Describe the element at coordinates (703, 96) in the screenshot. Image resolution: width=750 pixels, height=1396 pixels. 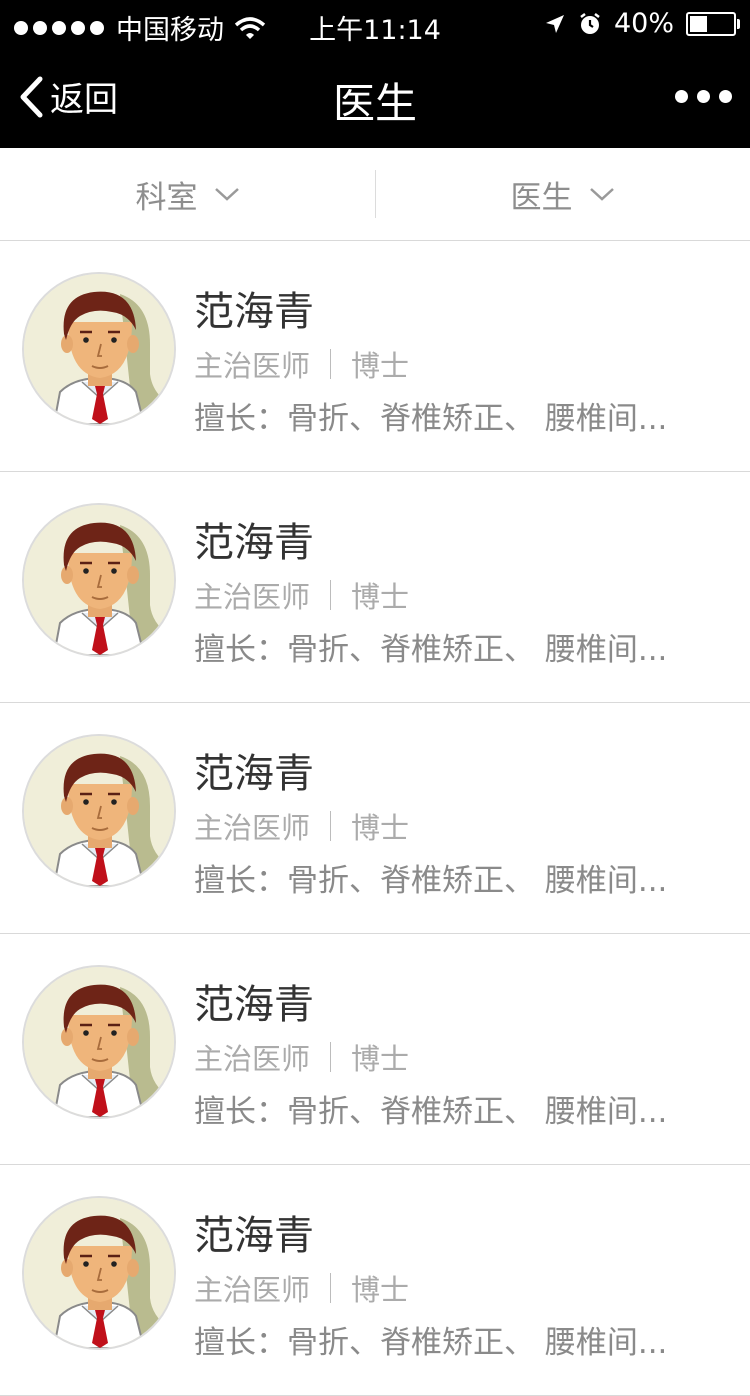
I see `more-options-button` at that location.